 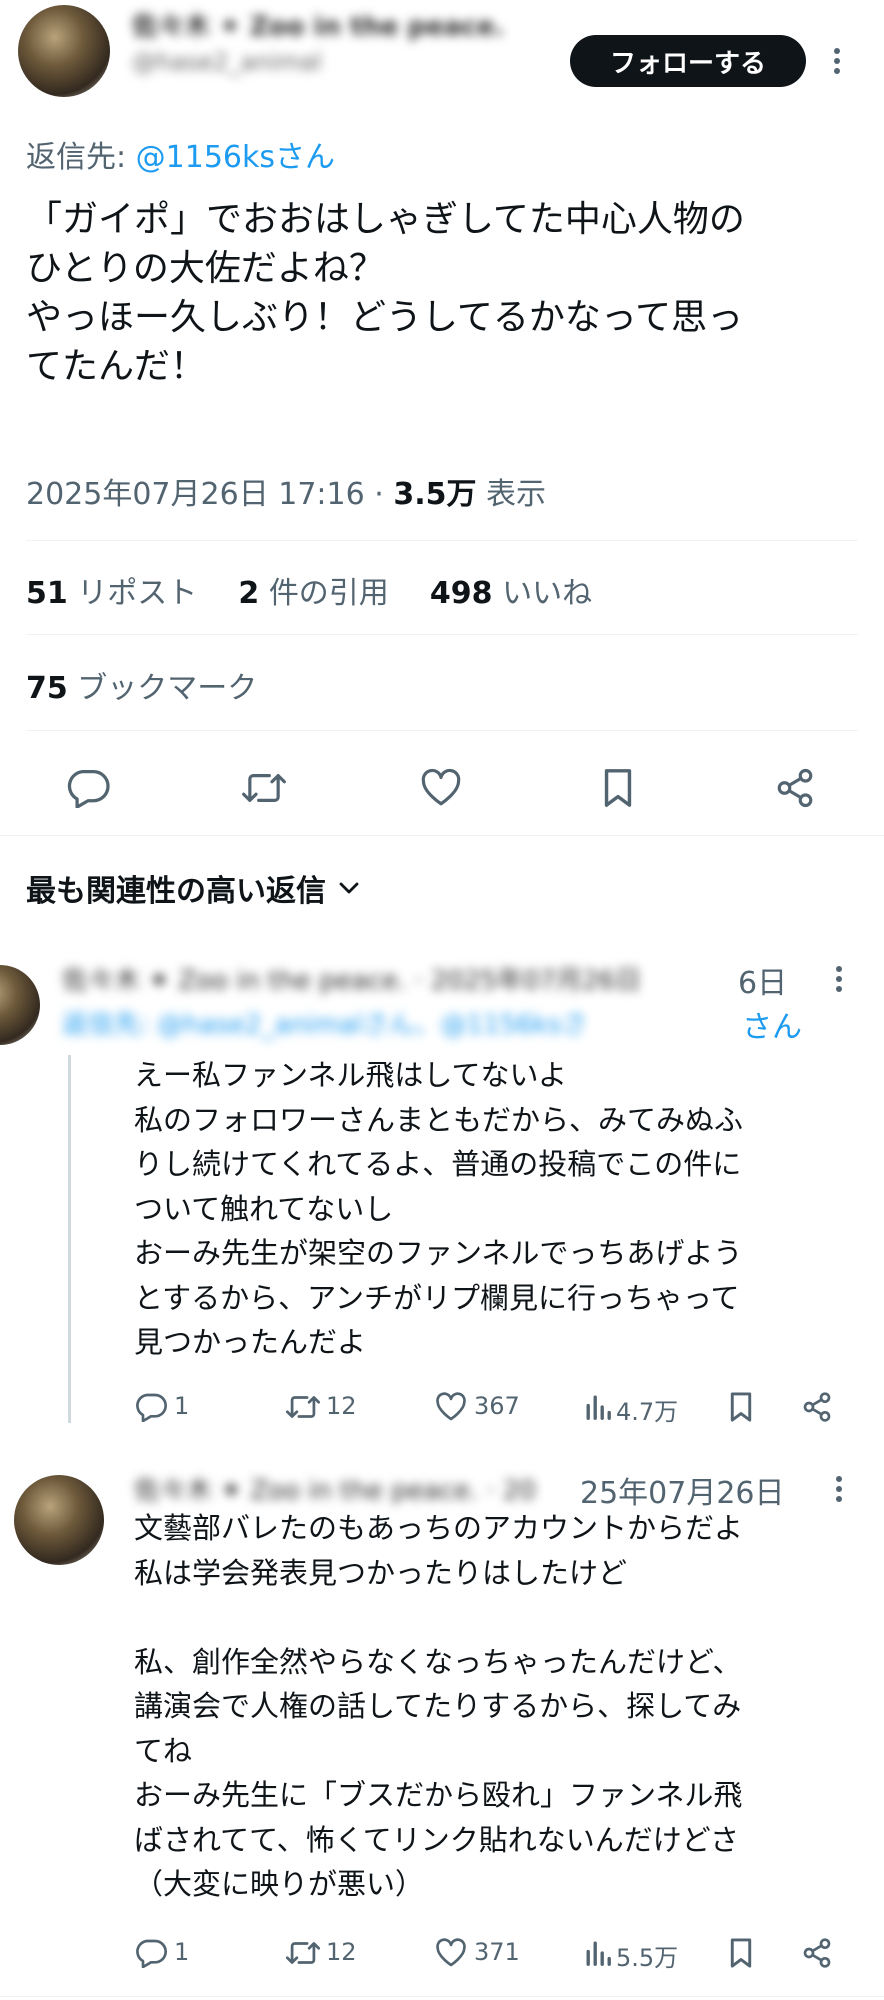 I want to click on sort-selector: 最も関連性の高い返信, so click(x=193, y=888).